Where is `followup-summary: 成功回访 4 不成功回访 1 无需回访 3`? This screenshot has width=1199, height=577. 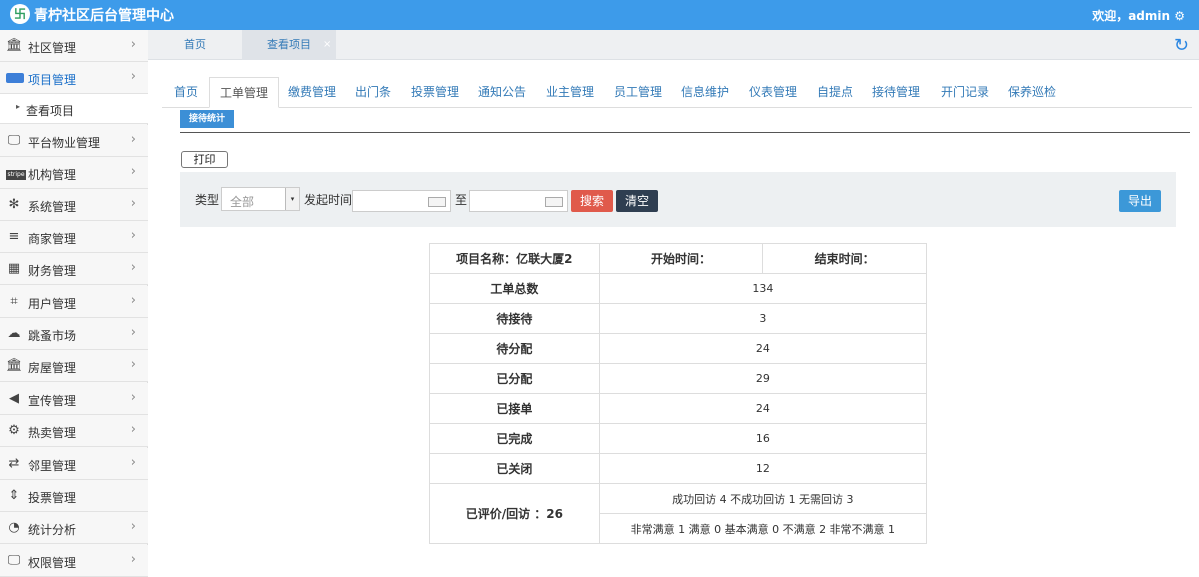 followup-summary: 成功回访 4 不成功回访 1 无需回访 3 is located at coordinates (763, 498).